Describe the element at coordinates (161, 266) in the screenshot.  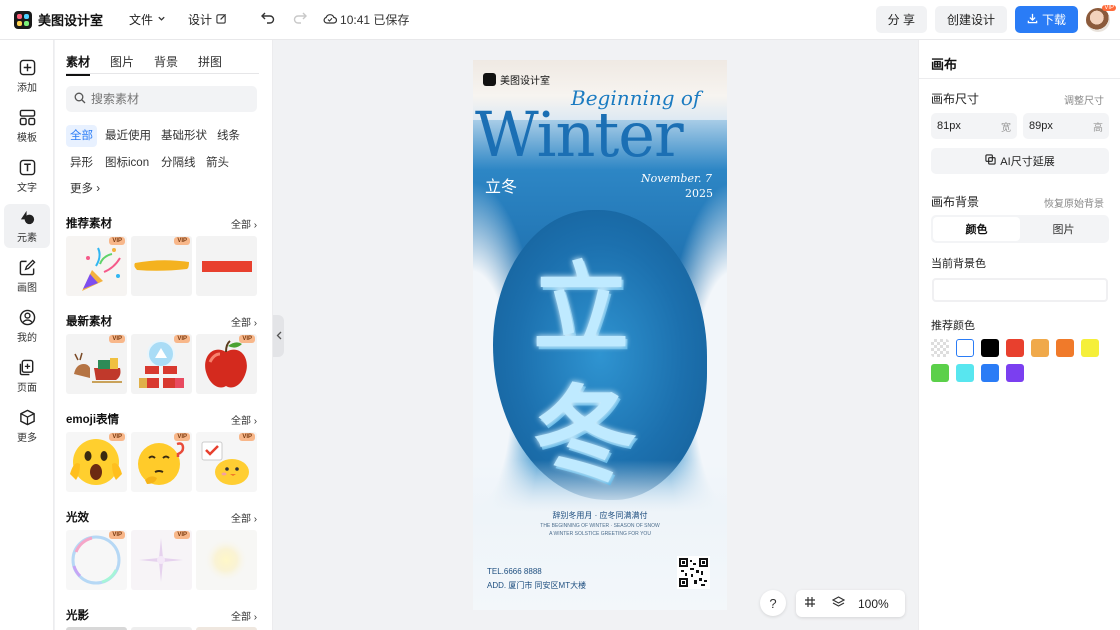
I see `asset-yellow-brush-stroke: VIP` at that location.